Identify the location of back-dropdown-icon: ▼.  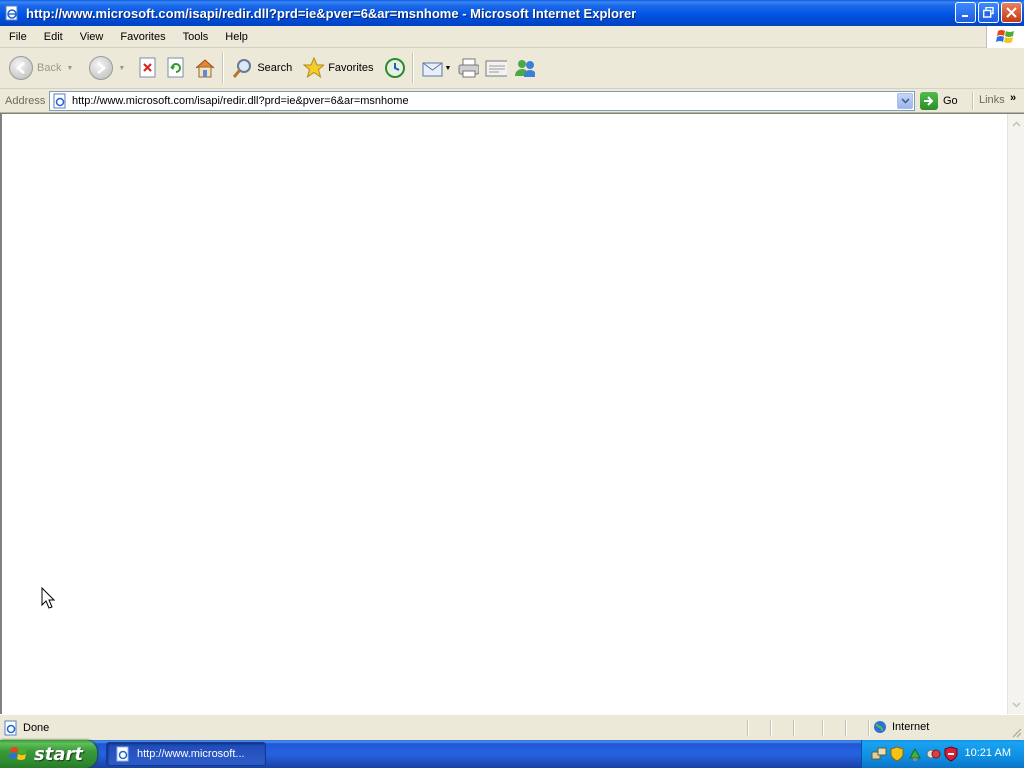
(69, 68).